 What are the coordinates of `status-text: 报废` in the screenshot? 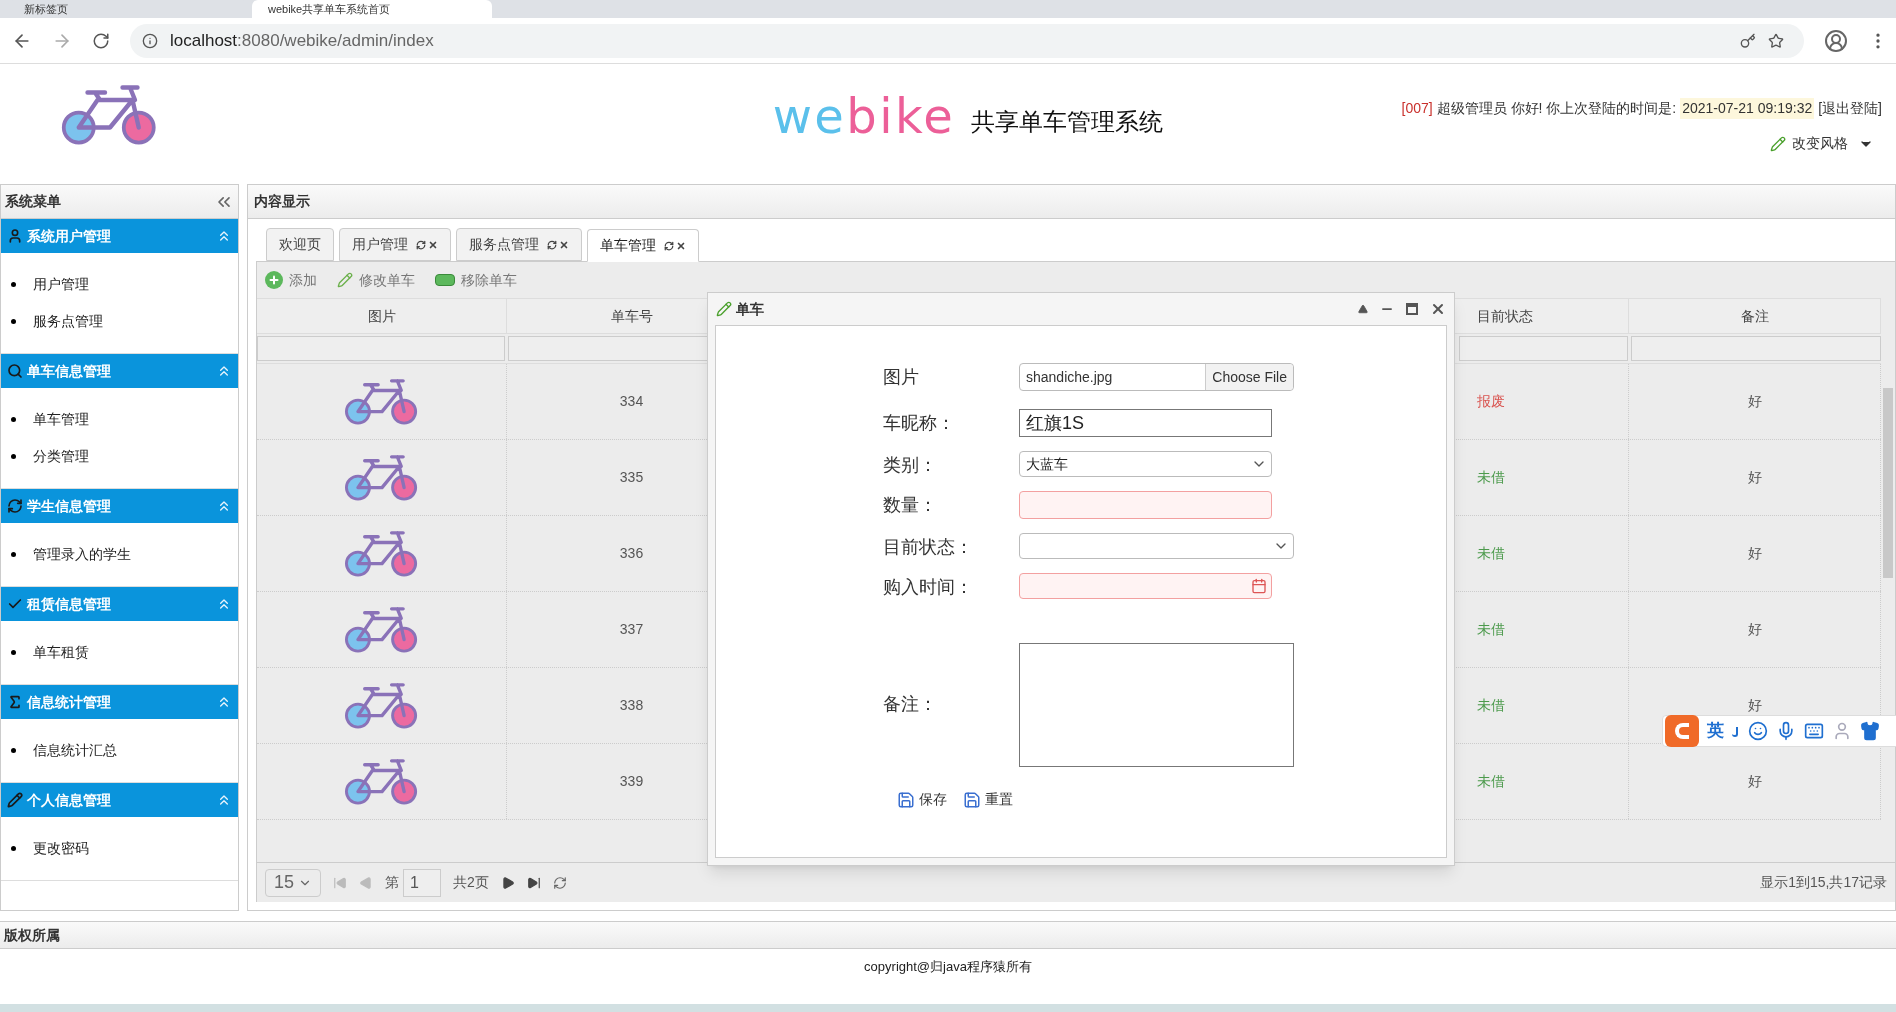 It's located at (1491, 401).